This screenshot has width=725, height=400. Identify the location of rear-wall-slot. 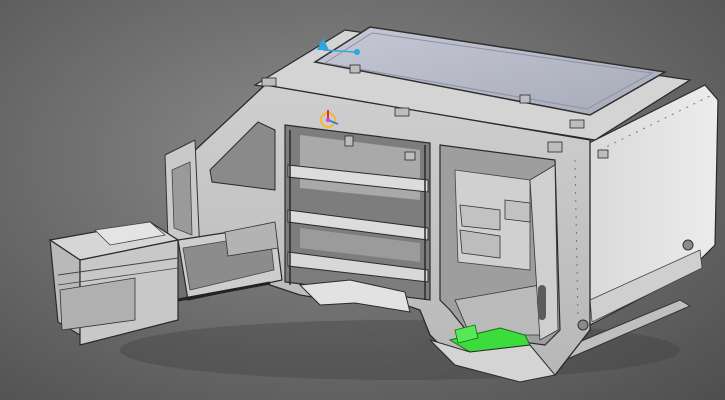
(542, 302).